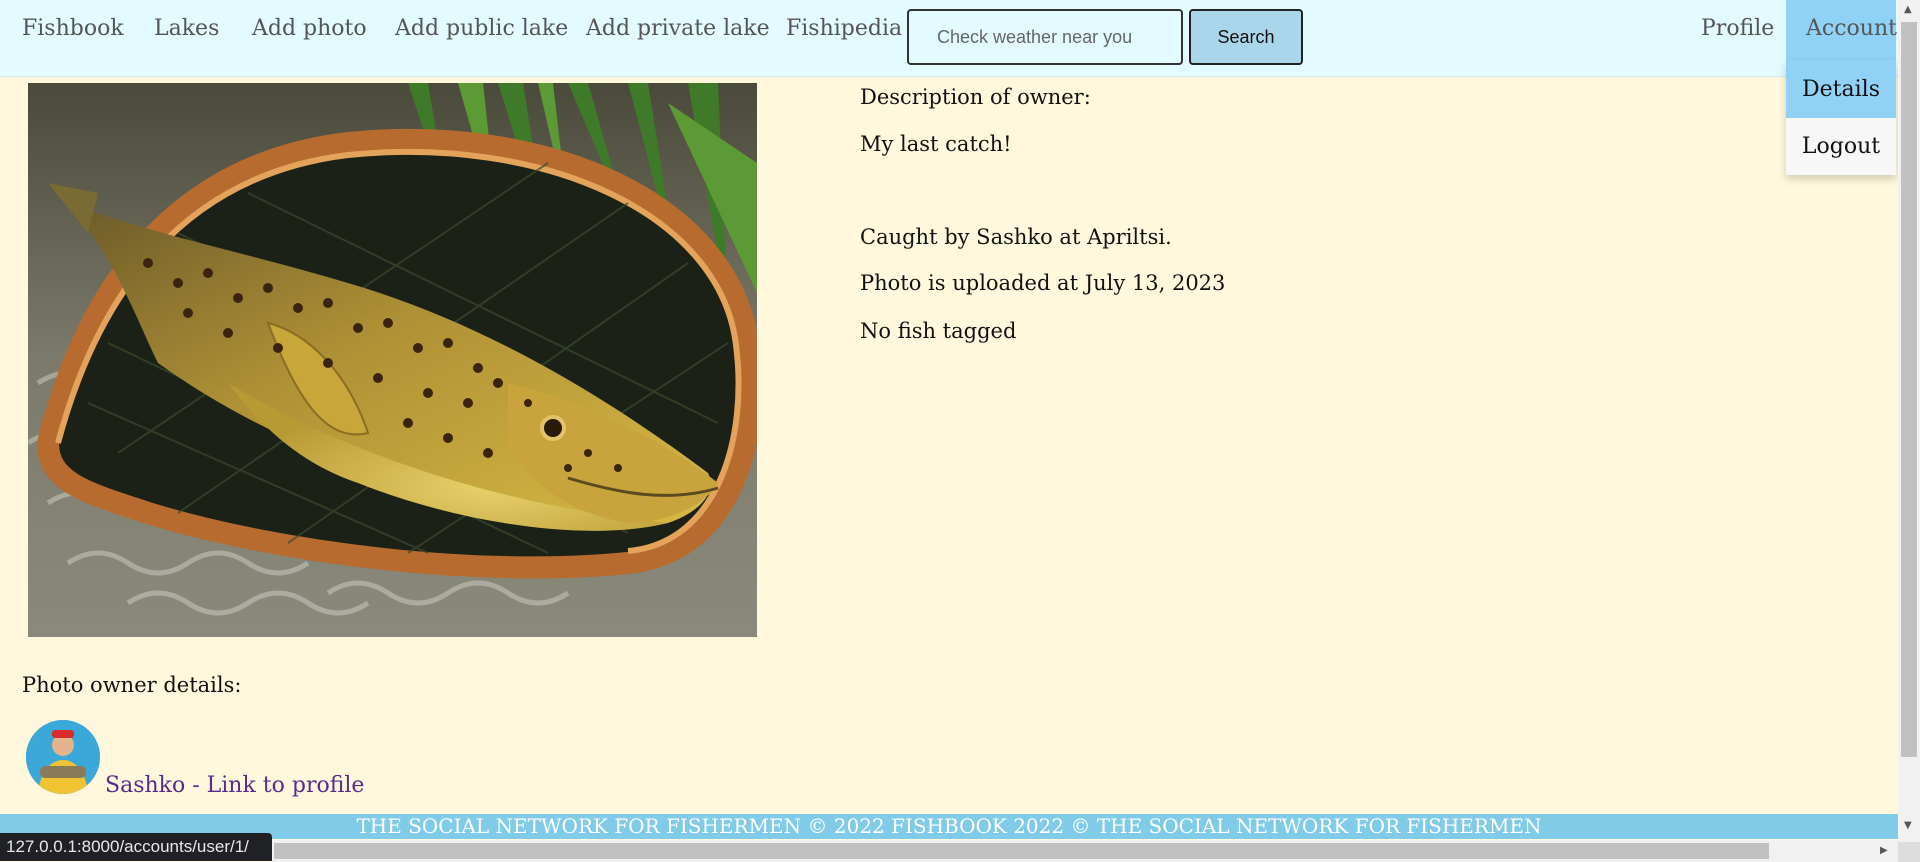 The height and width of the screenshot is (862, 1920). Describe the element at coordinates (132, 685) in the screenshot. I see `owner-details-heading: Photo owner details:` at that location.